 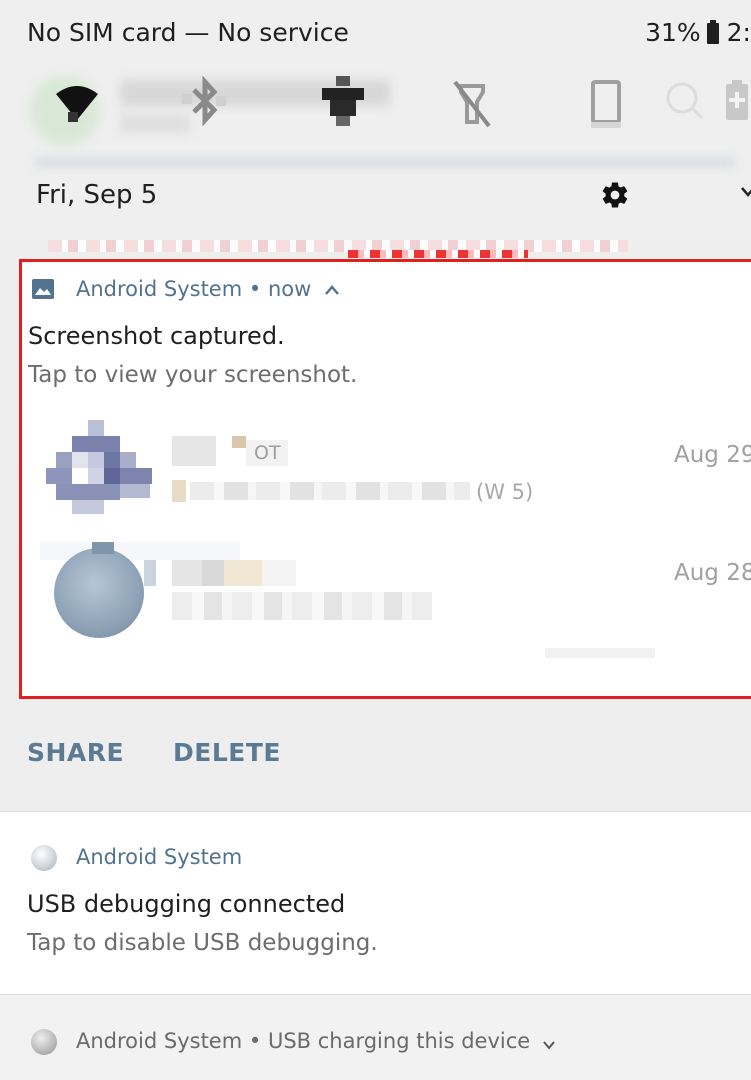 I want to click on date-label: Fri, Sep 5, so click(x=97, y=195).